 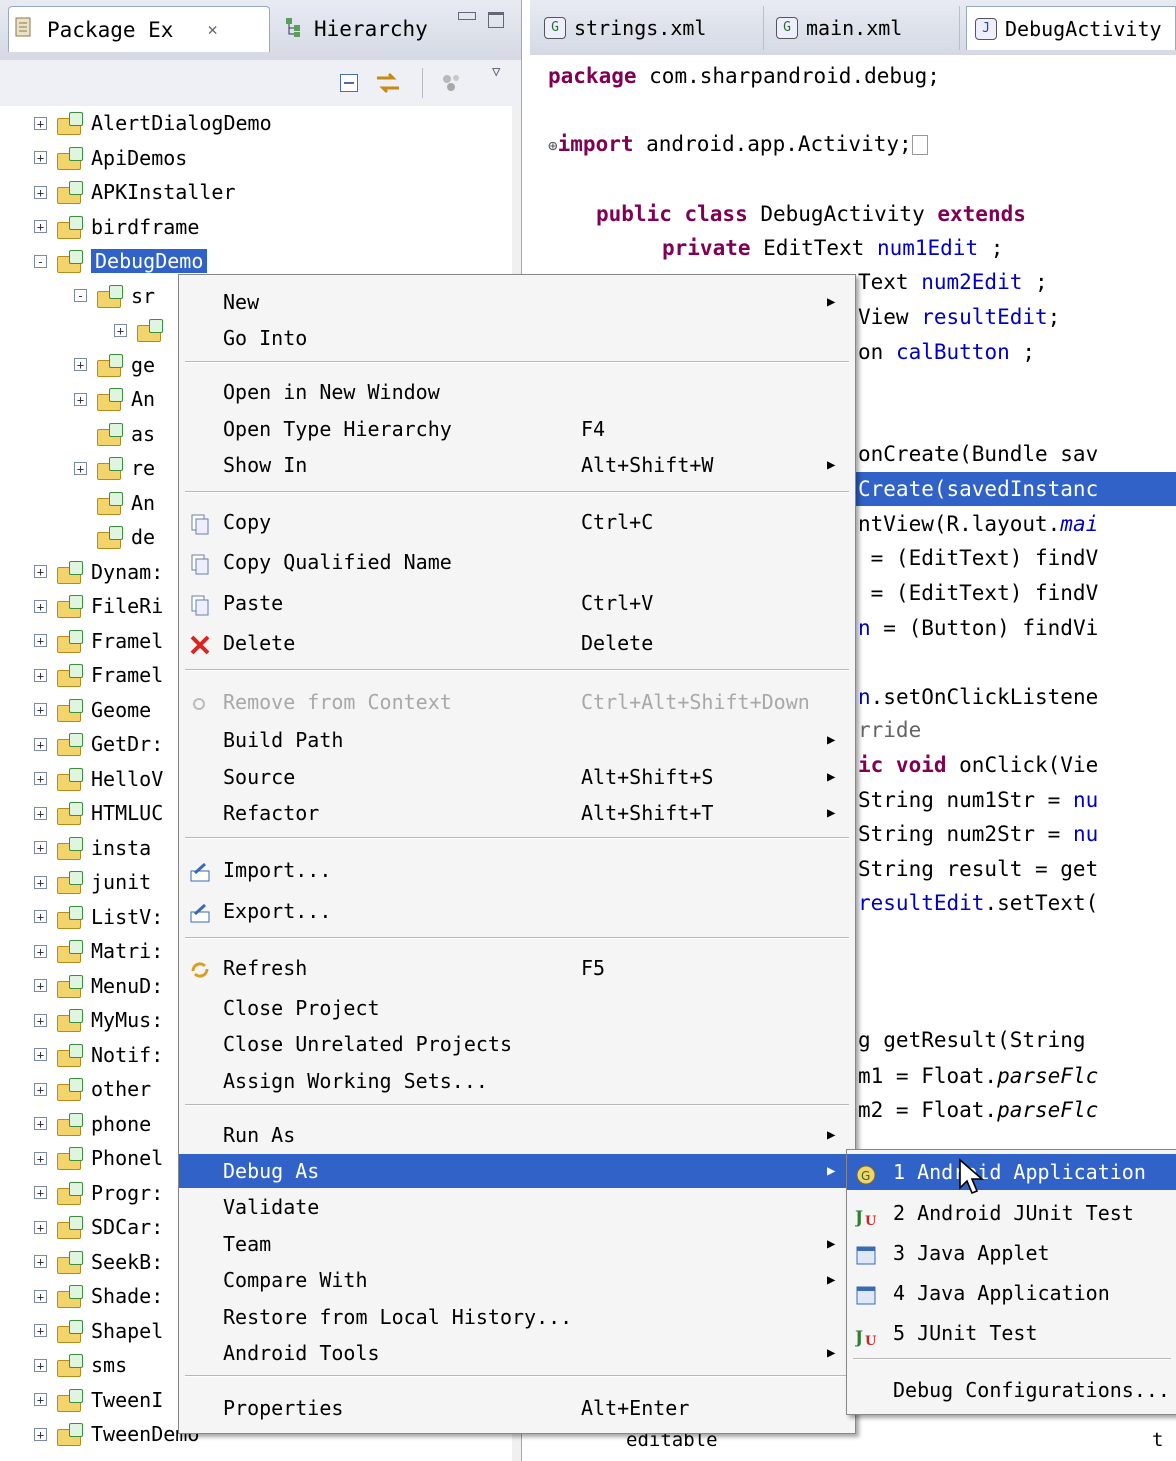 I want to click on tab-main-xml: G main.xml, so click(x=864, y=28).